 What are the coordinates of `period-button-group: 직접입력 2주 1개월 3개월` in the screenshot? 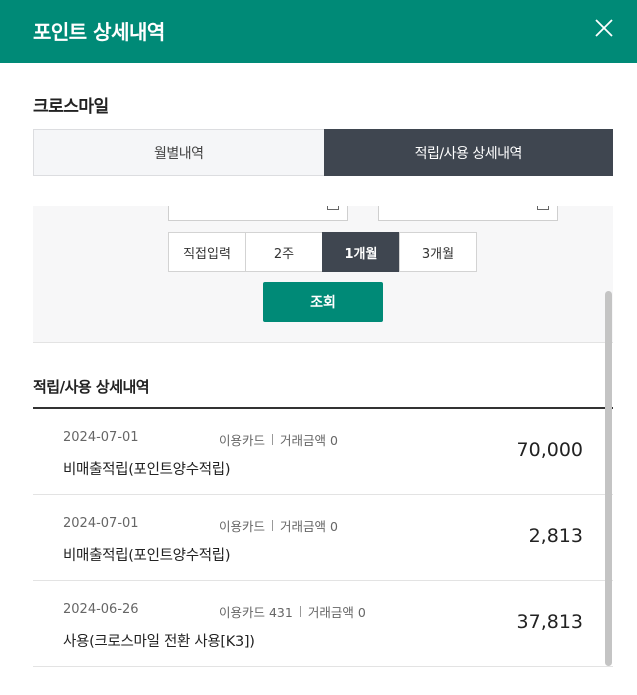 It's located at (322, 252).